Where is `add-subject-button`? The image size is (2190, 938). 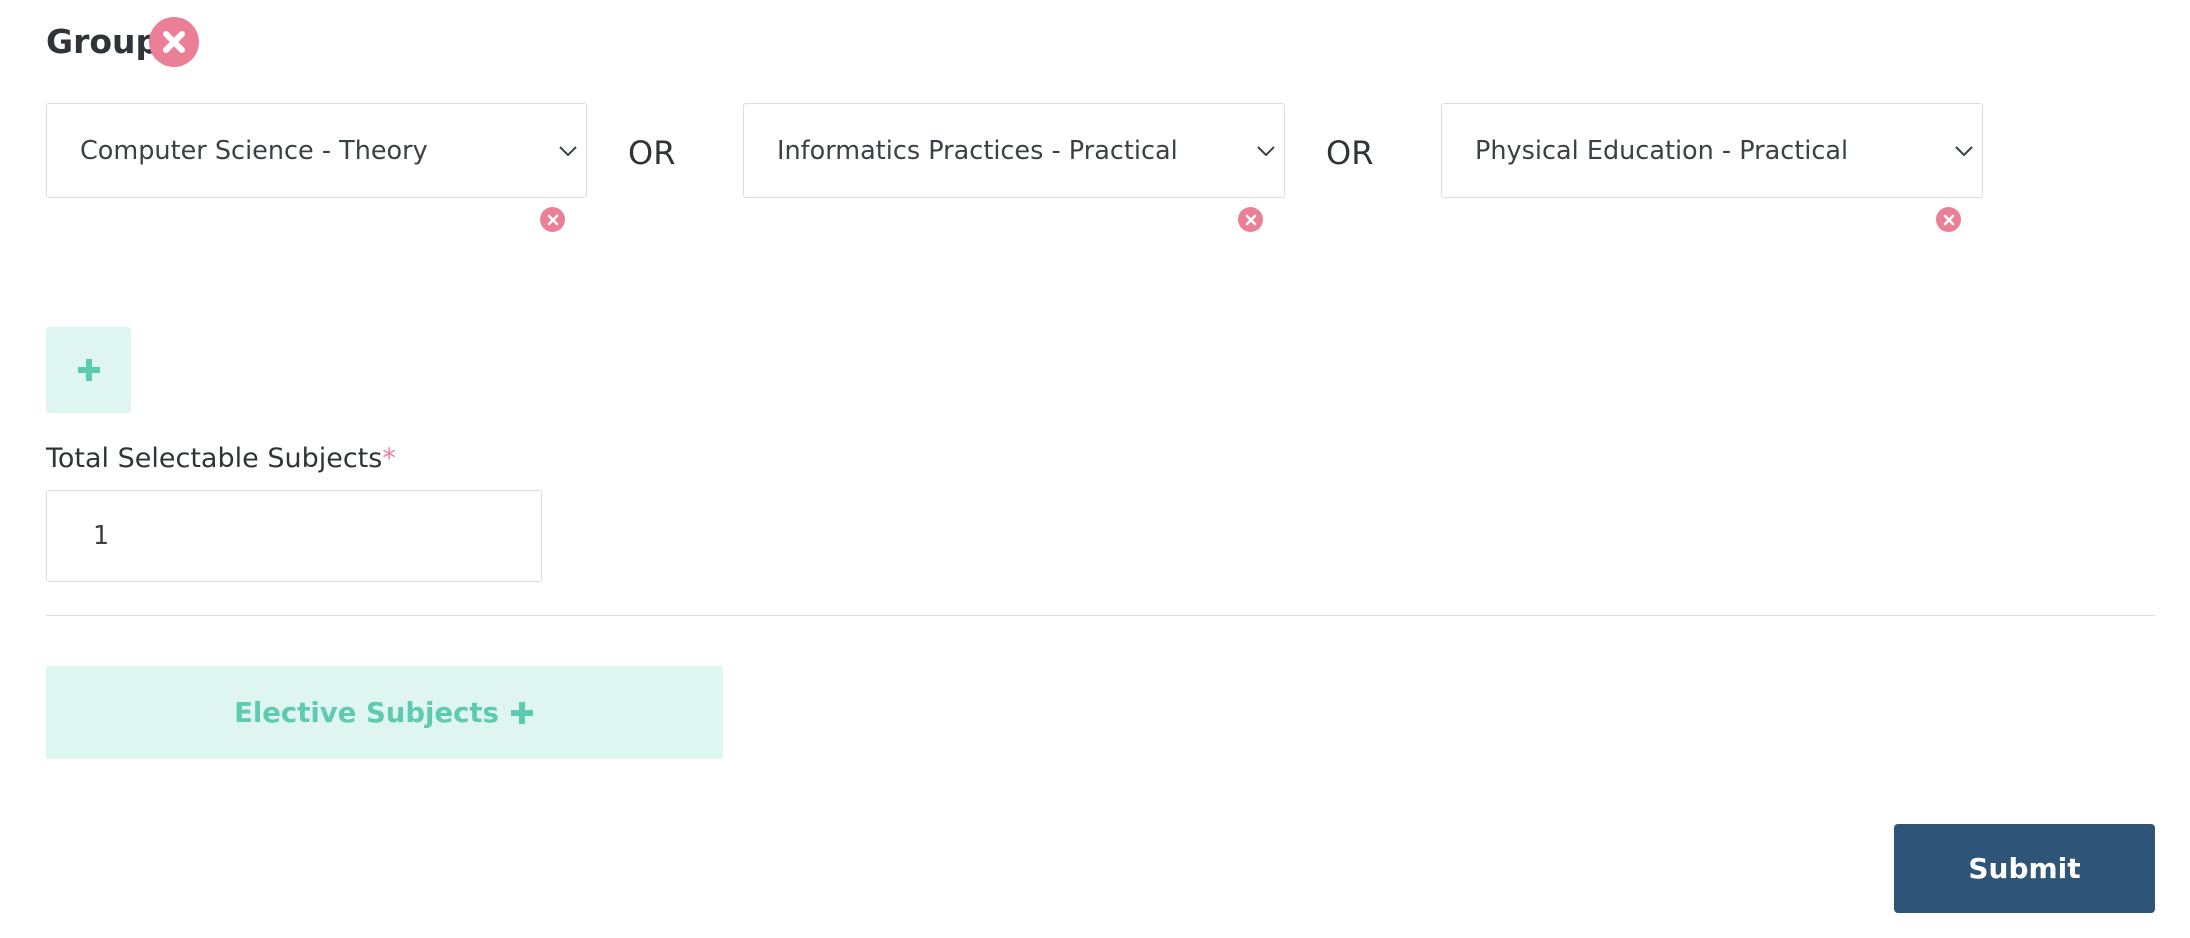
add-subject-button is located at coordinates (88, 370).